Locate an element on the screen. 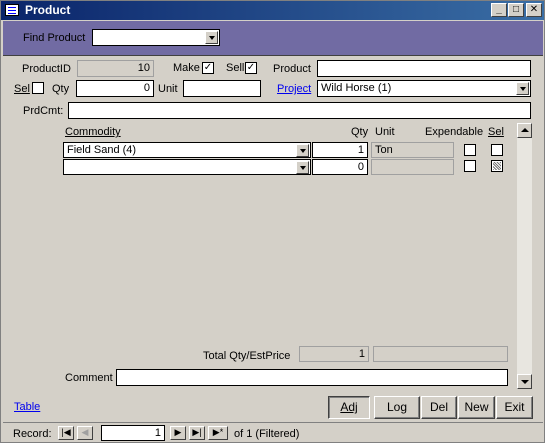 This screenshot has height=443, width=545. productid-field: 10 is located at coordinates (115, 68).